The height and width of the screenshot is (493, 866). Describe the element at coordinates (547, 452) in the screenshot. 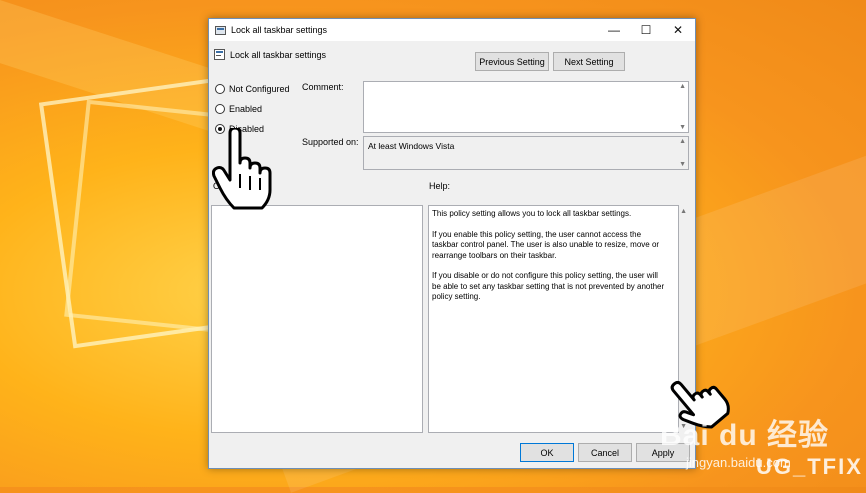

I see `ok-button: OK` at that location.